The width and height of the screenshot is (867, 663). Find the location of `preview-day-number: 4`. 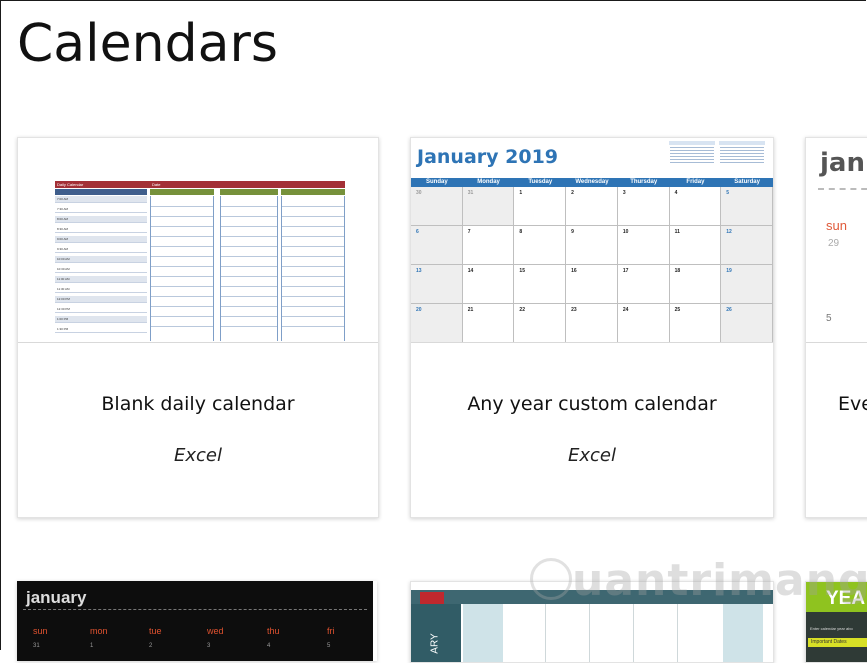

preview-day-number: 4 is located at coordinates (676, 193).